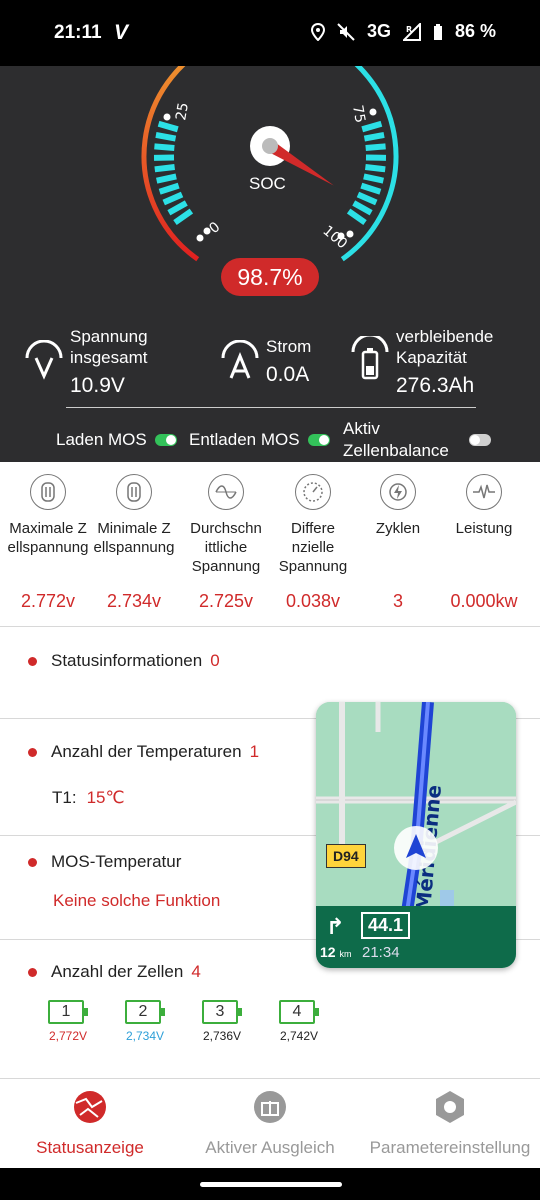 Image resolution: width=540 pixels, height=1200 pixels. I want to click on cell-item: 2 2,734V, so click(145, 1021).